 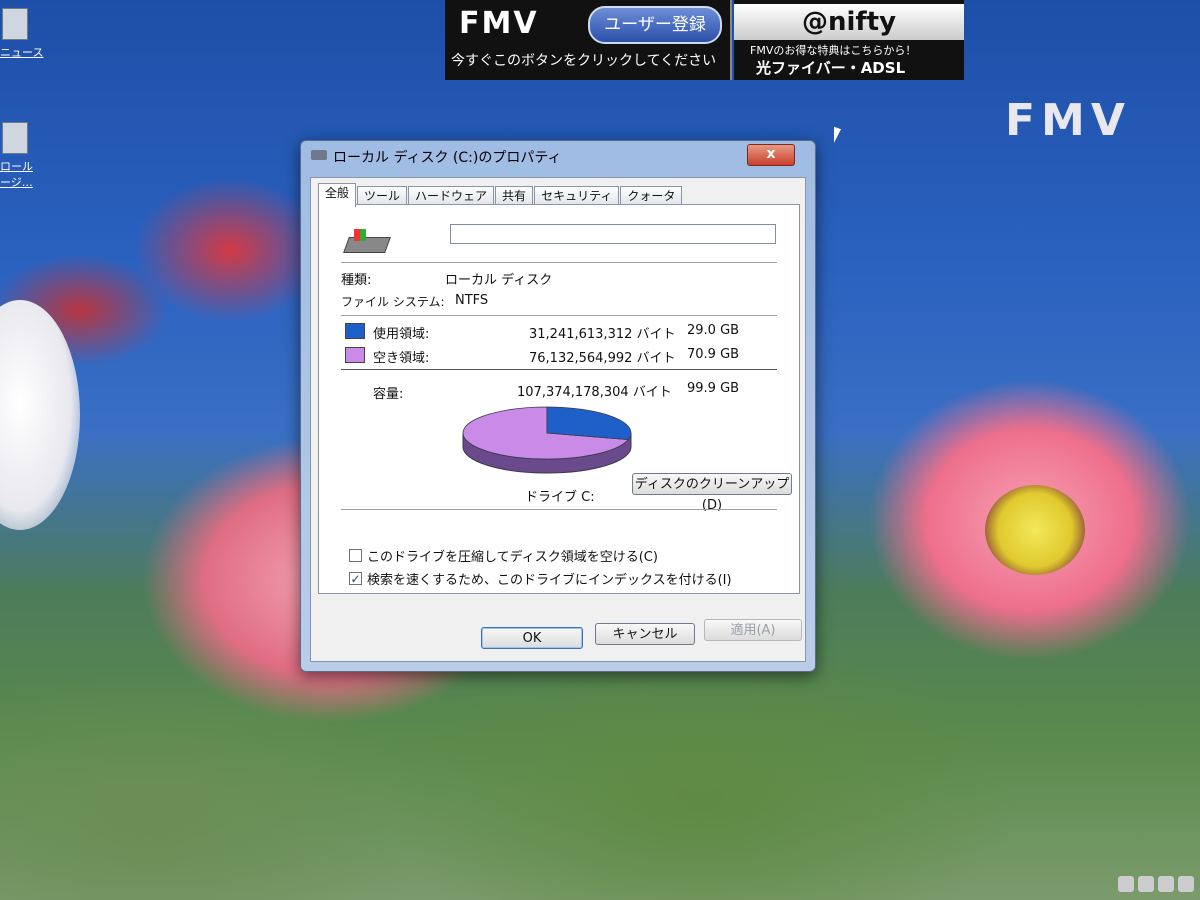 I want to click on nifty-fiber-text: 光ファイバー・ADSL, so click(x=831, y=68).